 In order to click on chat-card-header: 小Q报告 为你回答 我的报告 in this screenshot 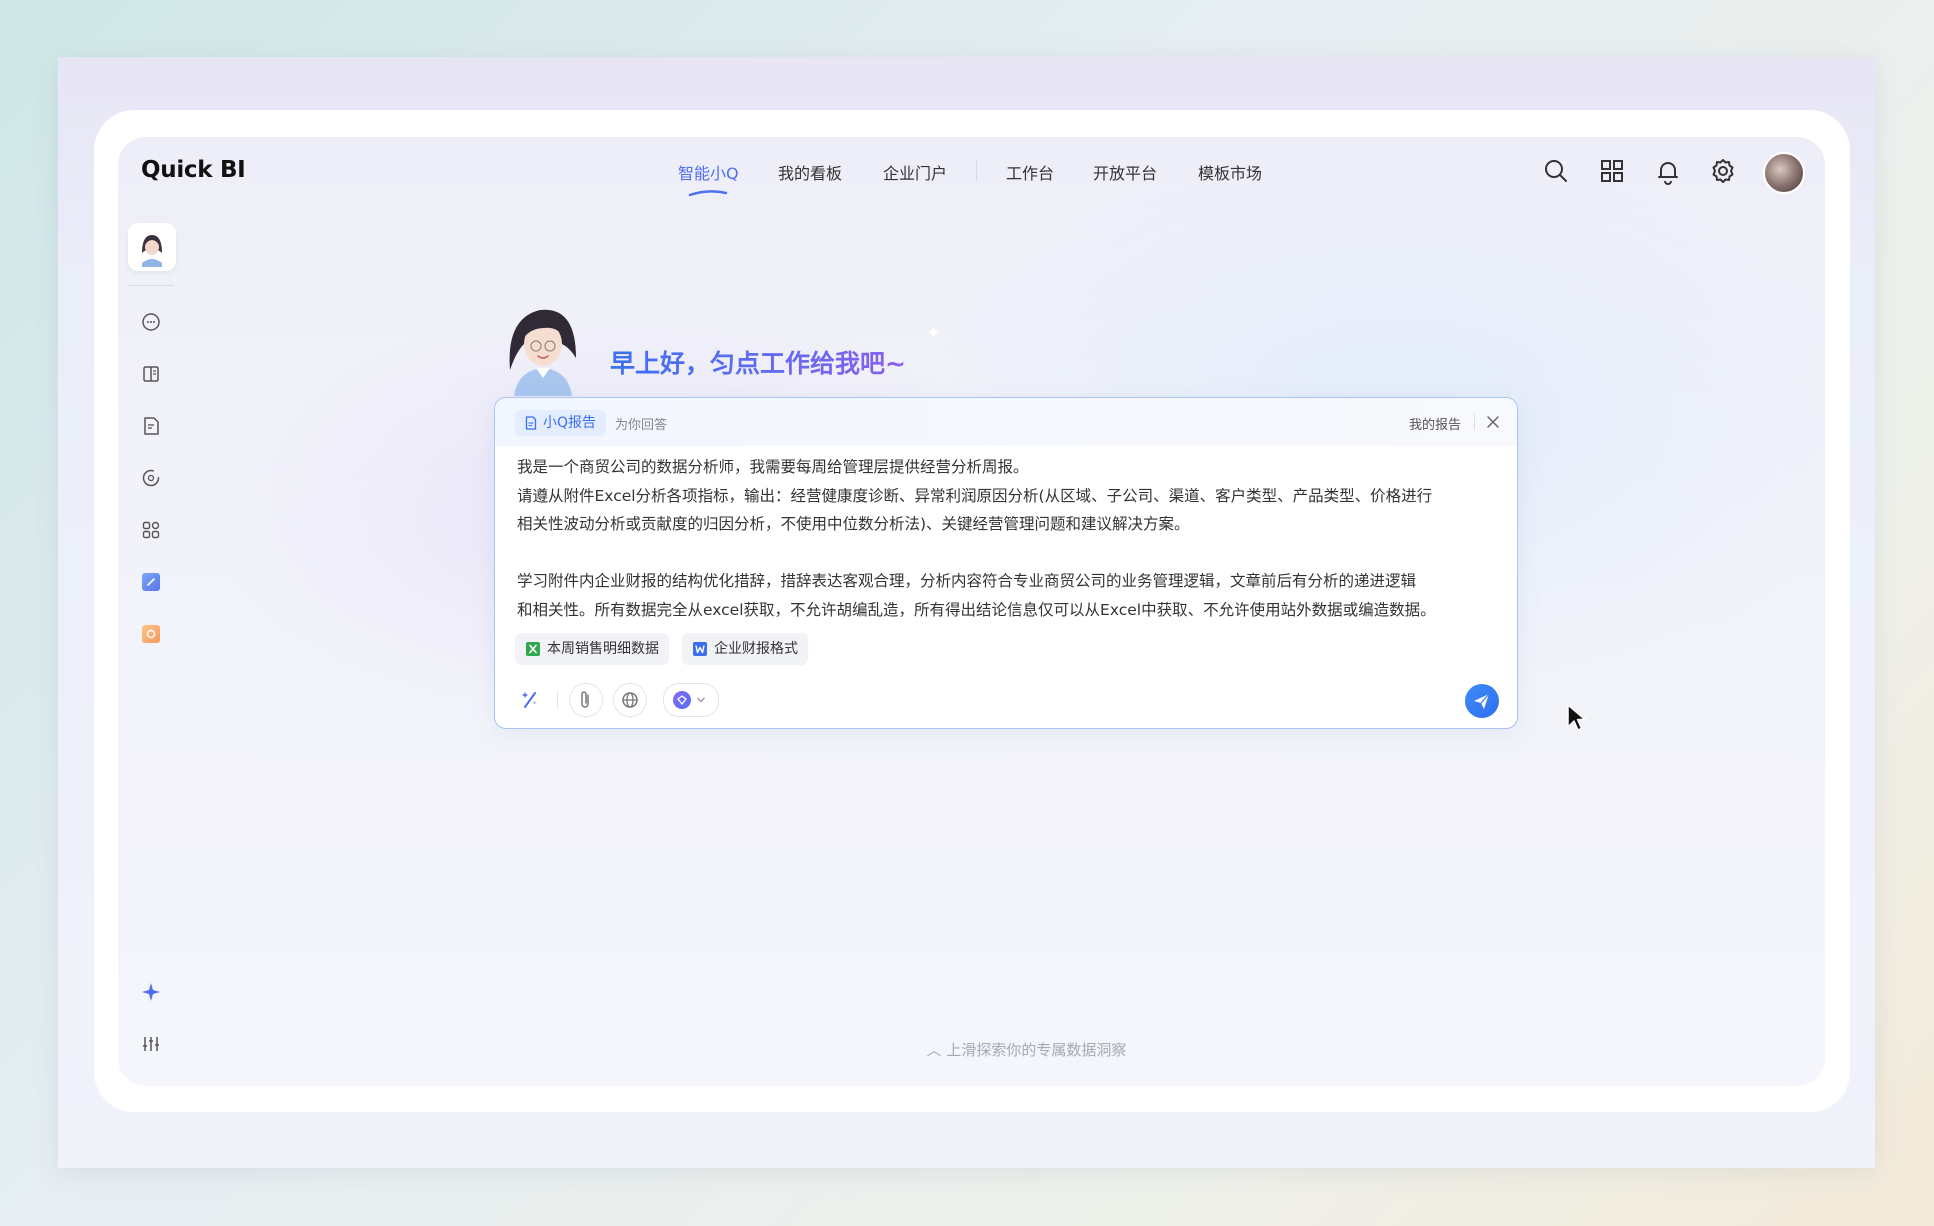, I will do `click(1006, 422)`.